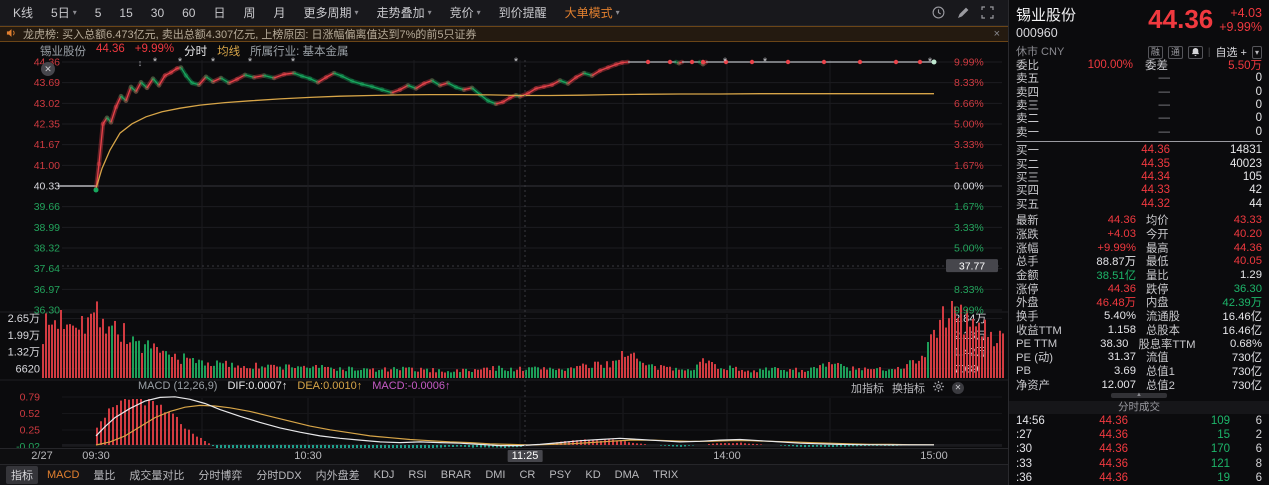  Describe the element at coordinates (178, 386) in the screenshot. I see `macd-title: MACD (12,26,9)` at that location.